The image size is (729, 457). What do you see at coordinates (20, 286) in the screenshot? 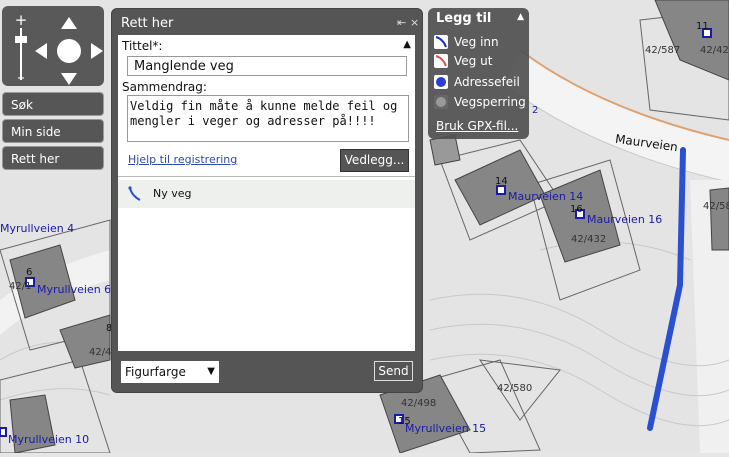
I see `parcel-id: 42/1` at bounding box center [20, 286].